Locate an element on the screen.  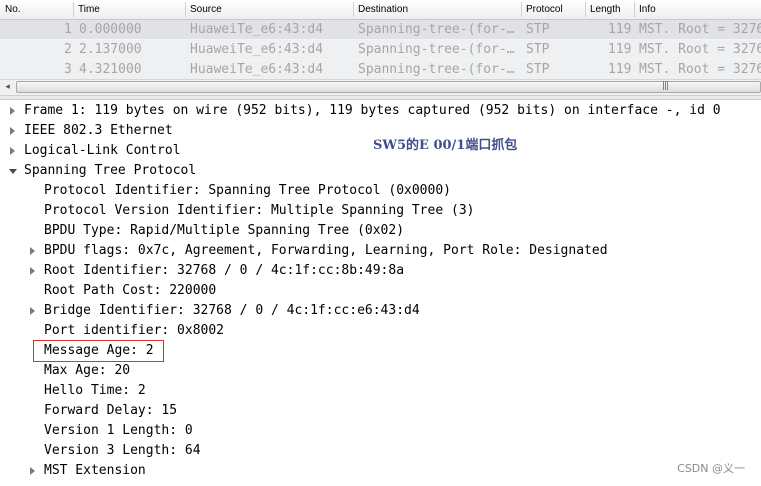
horizontal-scrollbar: ◂ ||| is located at coordinates (380, 87).